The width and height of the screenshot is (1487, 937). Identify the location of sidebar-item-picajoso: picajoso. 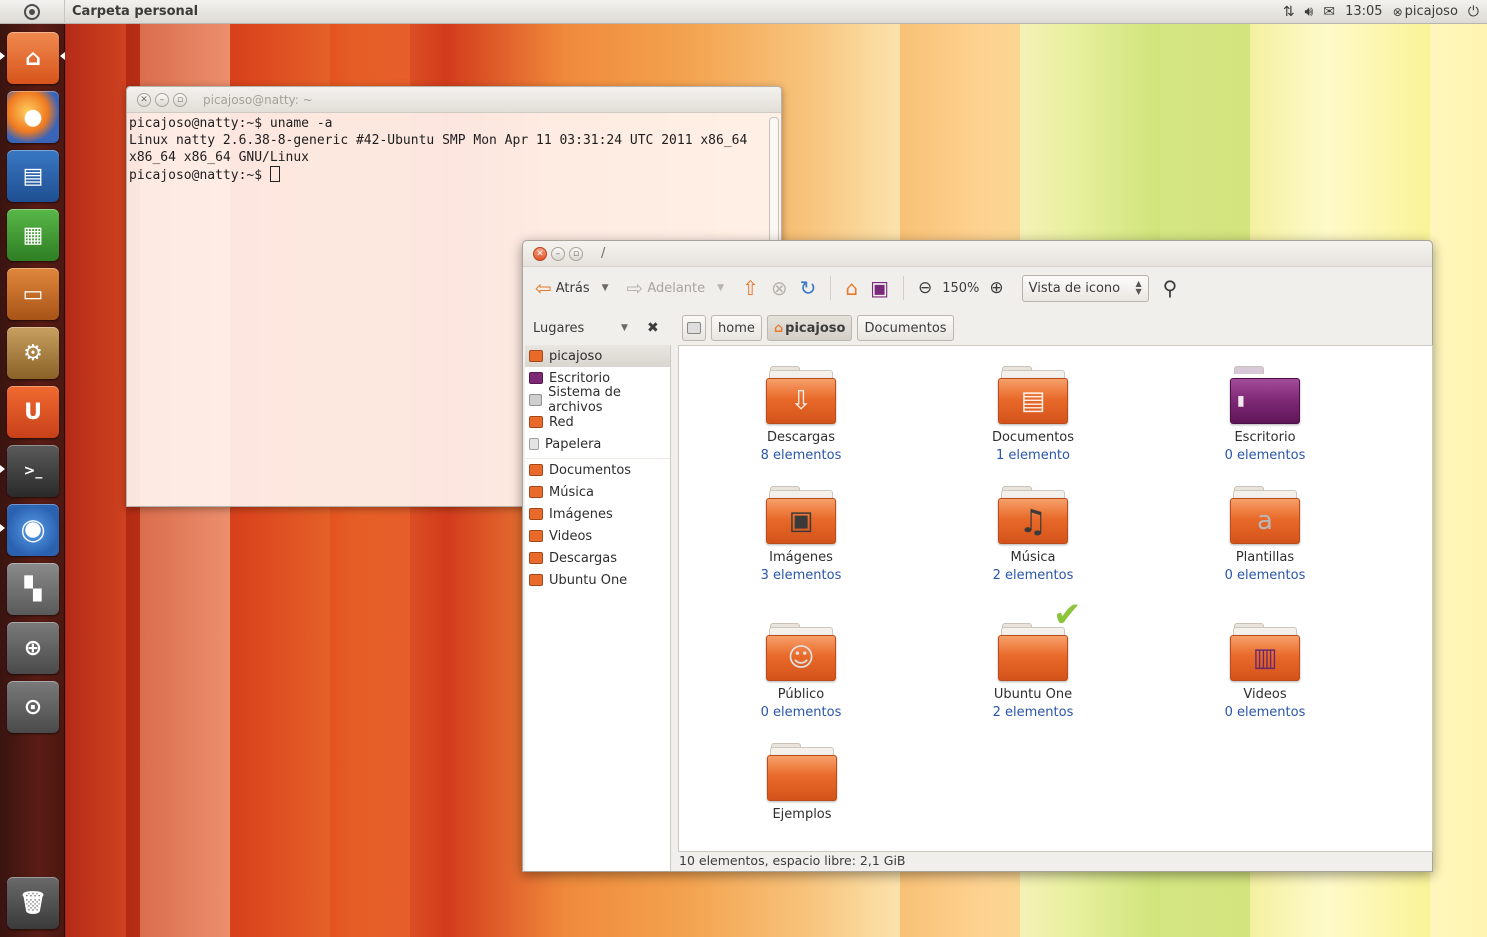
(597, 356).